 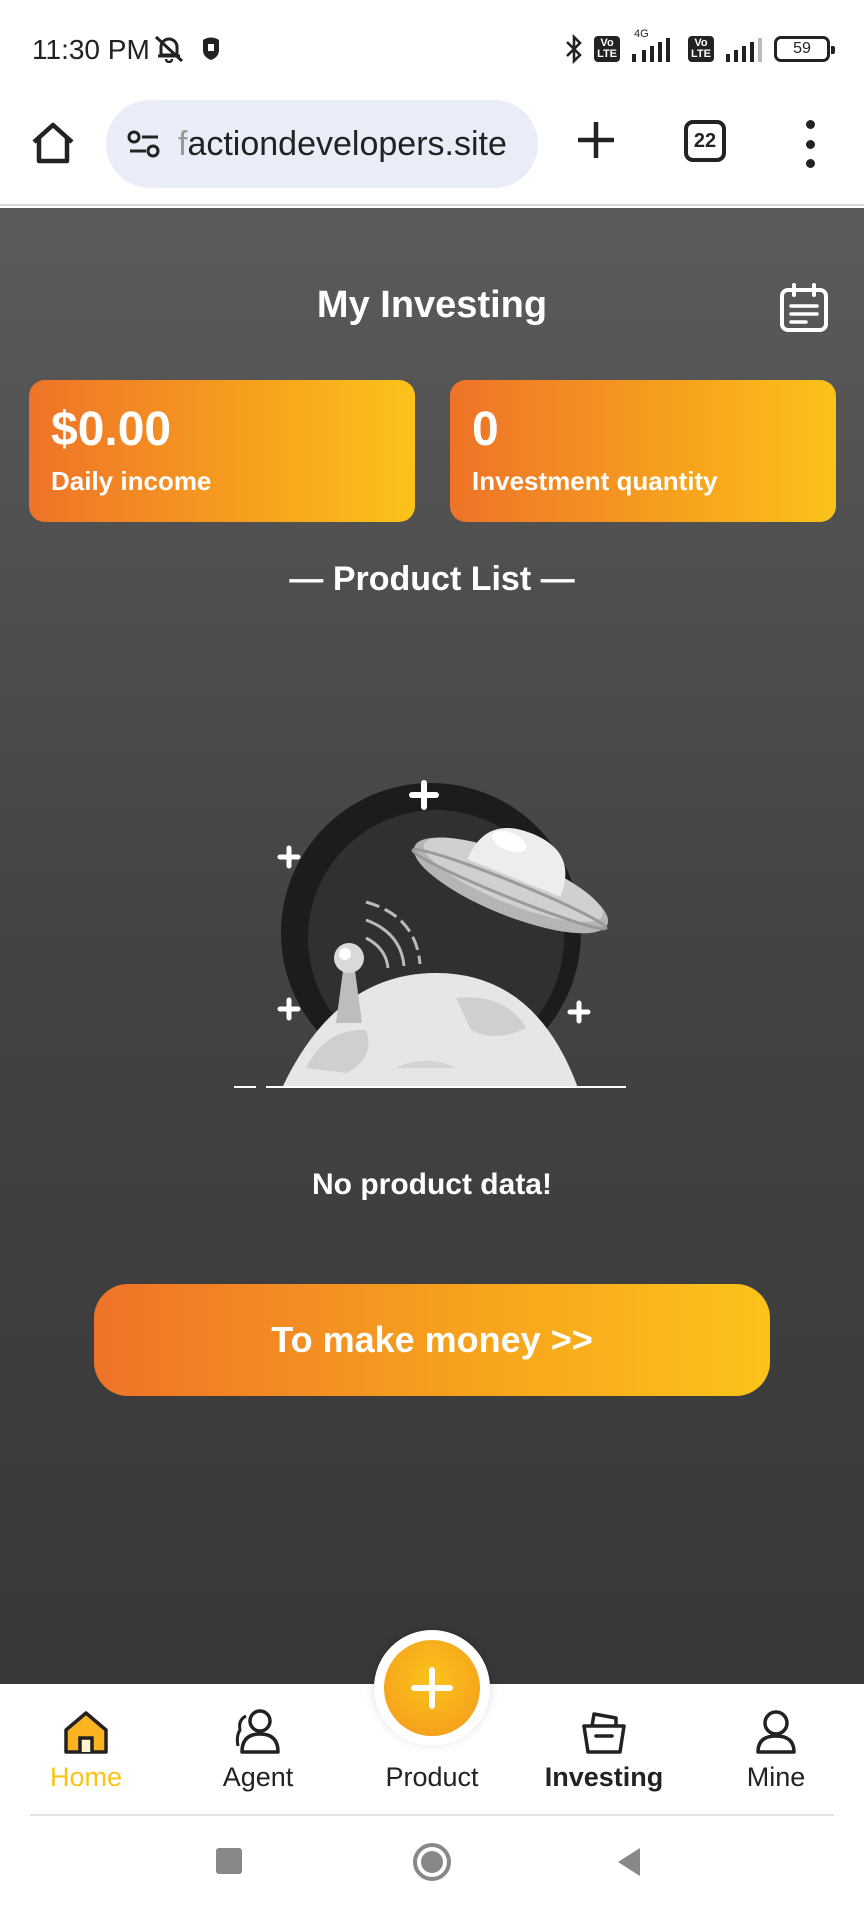 What do you see at coordinates (432, 579) in the screenshot?
I see `product-list-heading: — Product List —` at bounding box center [432, 579].